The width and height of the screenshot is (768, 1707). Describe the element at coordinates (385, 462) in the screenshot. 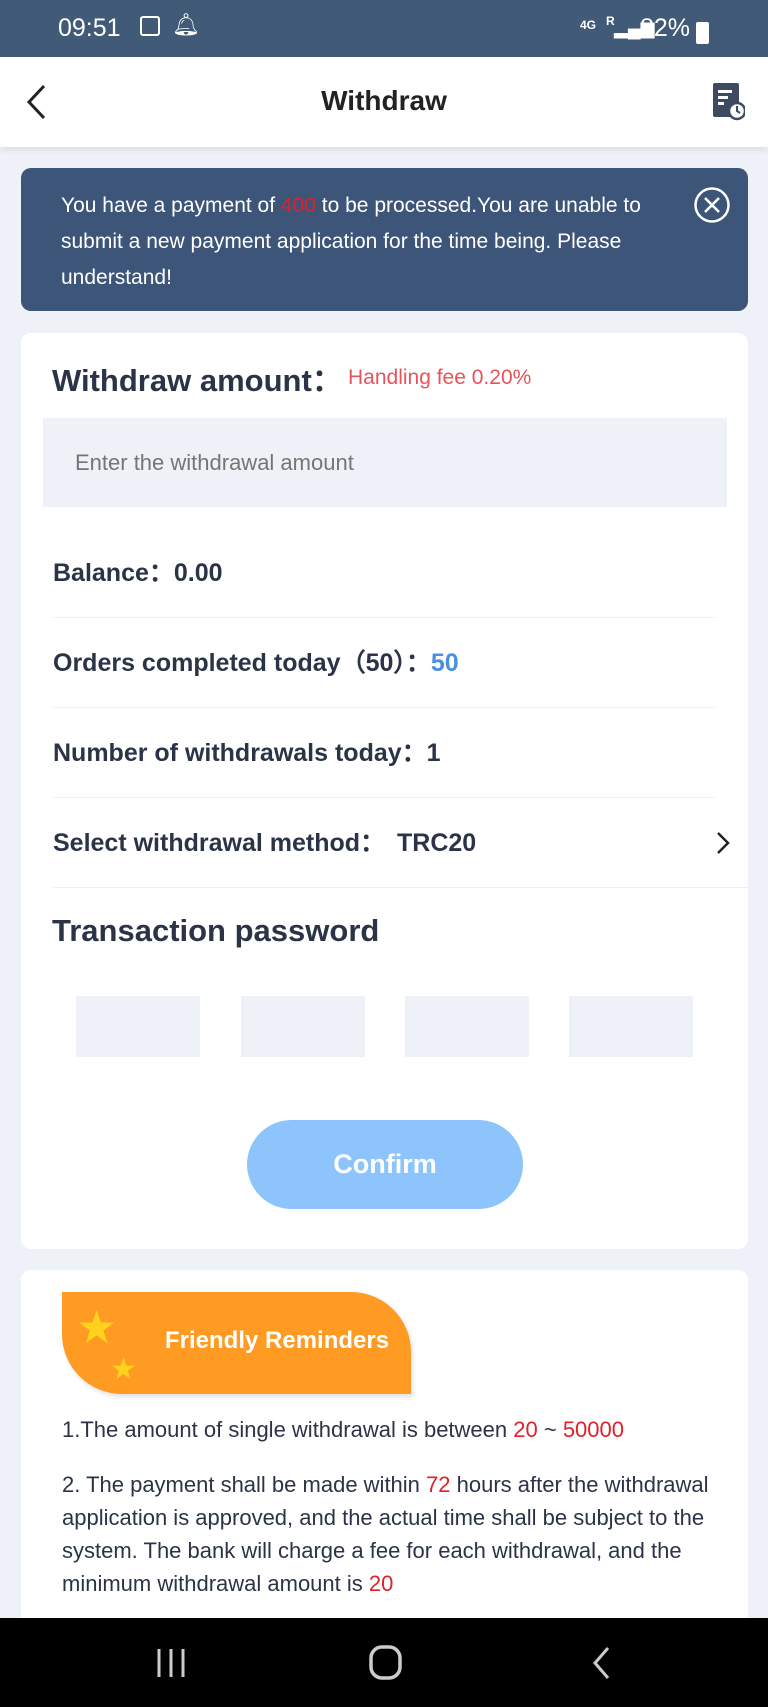

I see `withdraw-amount-input` at that location.